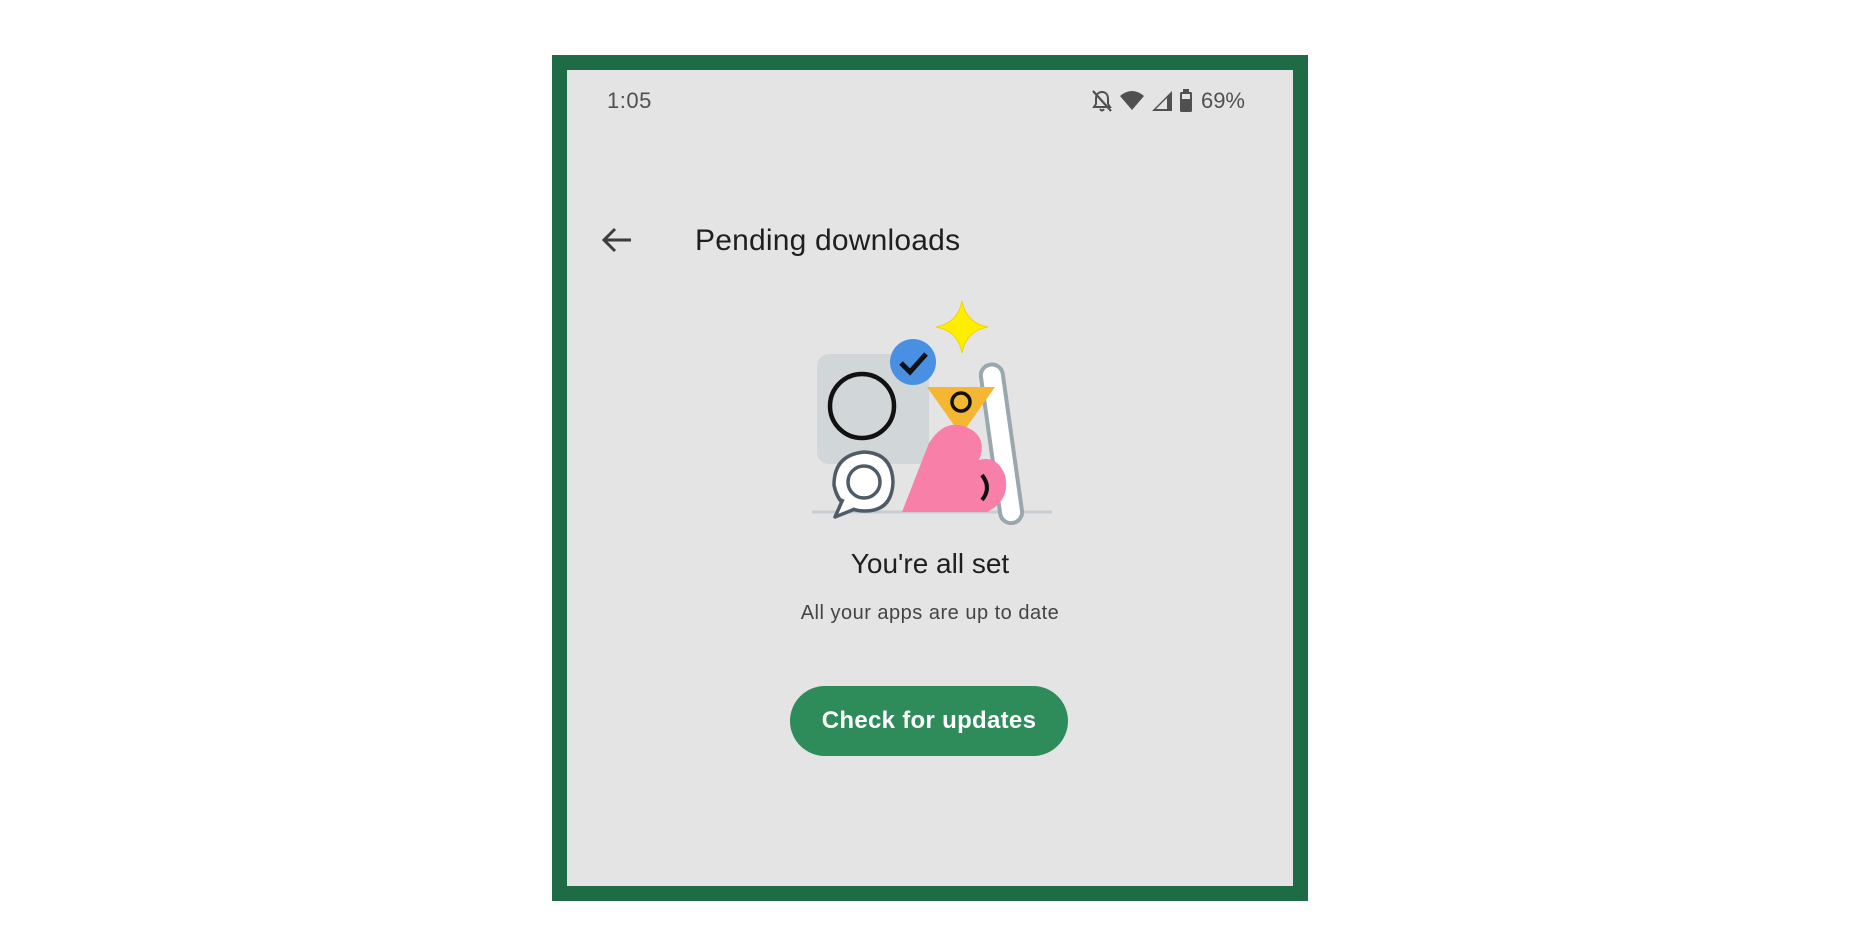 The height and width of the screenshot is (950, 1850). What do you see at coordinates (1186, 101) in the screenshot?
I see `battery-icon` at bounding box center [1186, 101].